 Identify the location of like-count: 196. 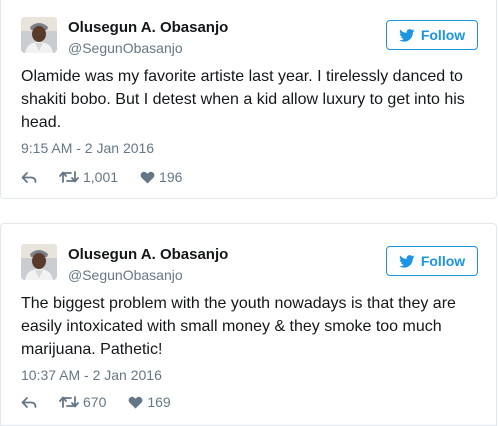
(171, 177).